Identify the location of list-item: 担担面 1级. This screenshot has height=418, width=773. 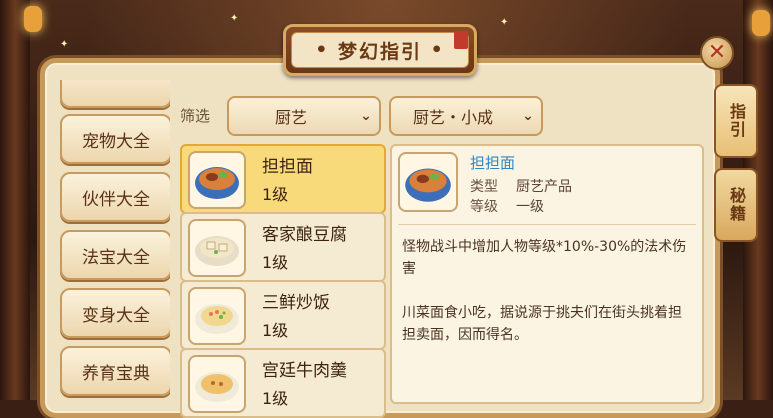
(283, 179).